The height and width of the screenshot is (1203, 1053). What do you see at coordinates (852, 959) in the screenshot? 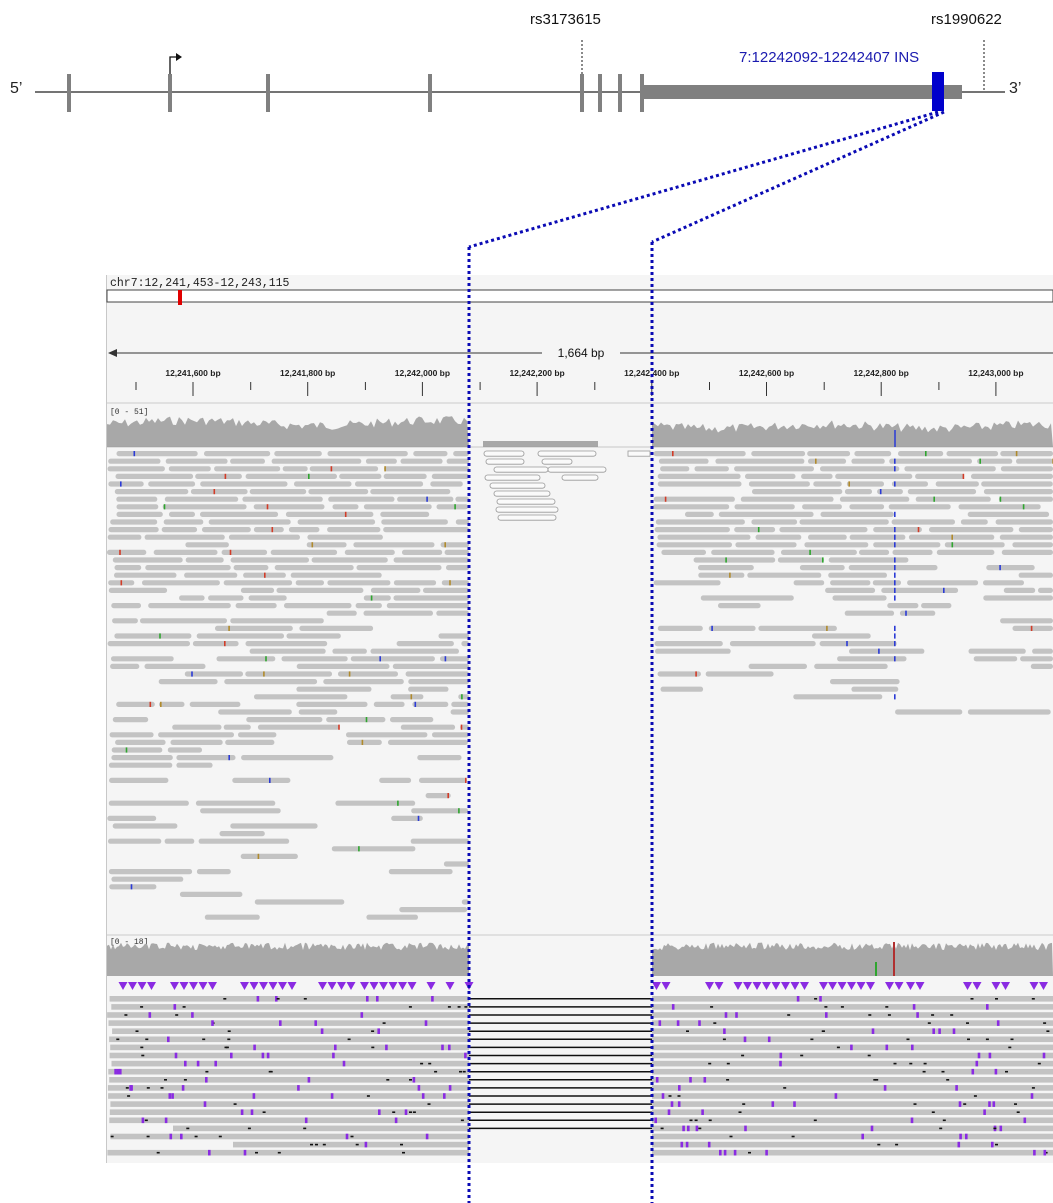
I see `coverage-track-2-right` at bounding box center [852, 959].